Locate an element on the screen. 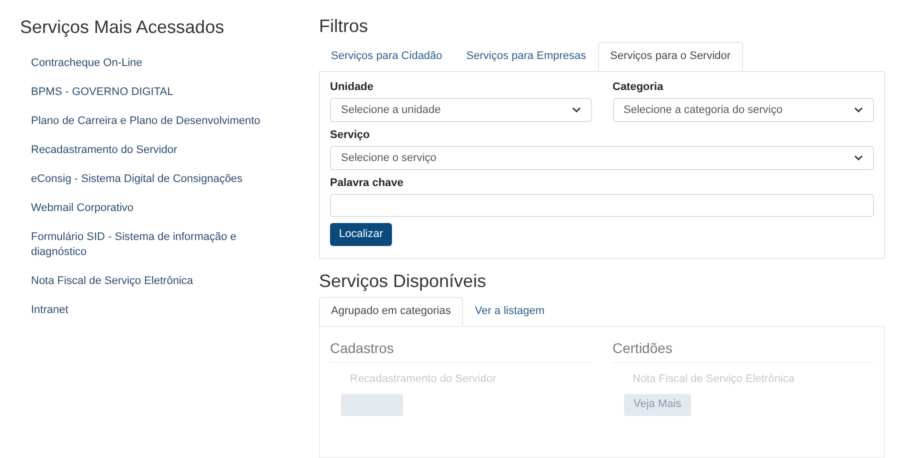 The height and width of the screenshot is (458, 900). sidebar-link: Nota Fiscal de Serviço Eletrônica is located at coordinates (152, 281).